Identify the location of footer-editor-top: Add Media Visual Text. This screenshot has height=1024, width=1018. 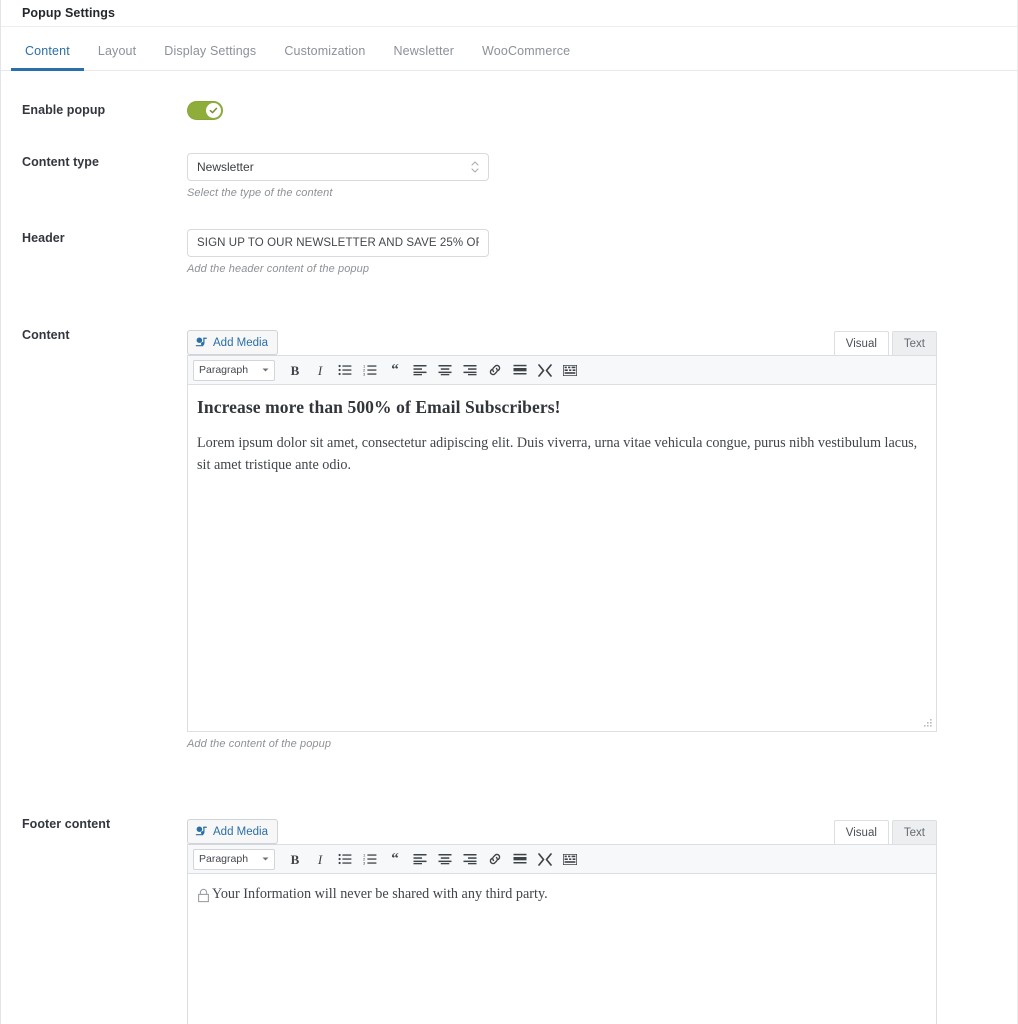
(562, 829).